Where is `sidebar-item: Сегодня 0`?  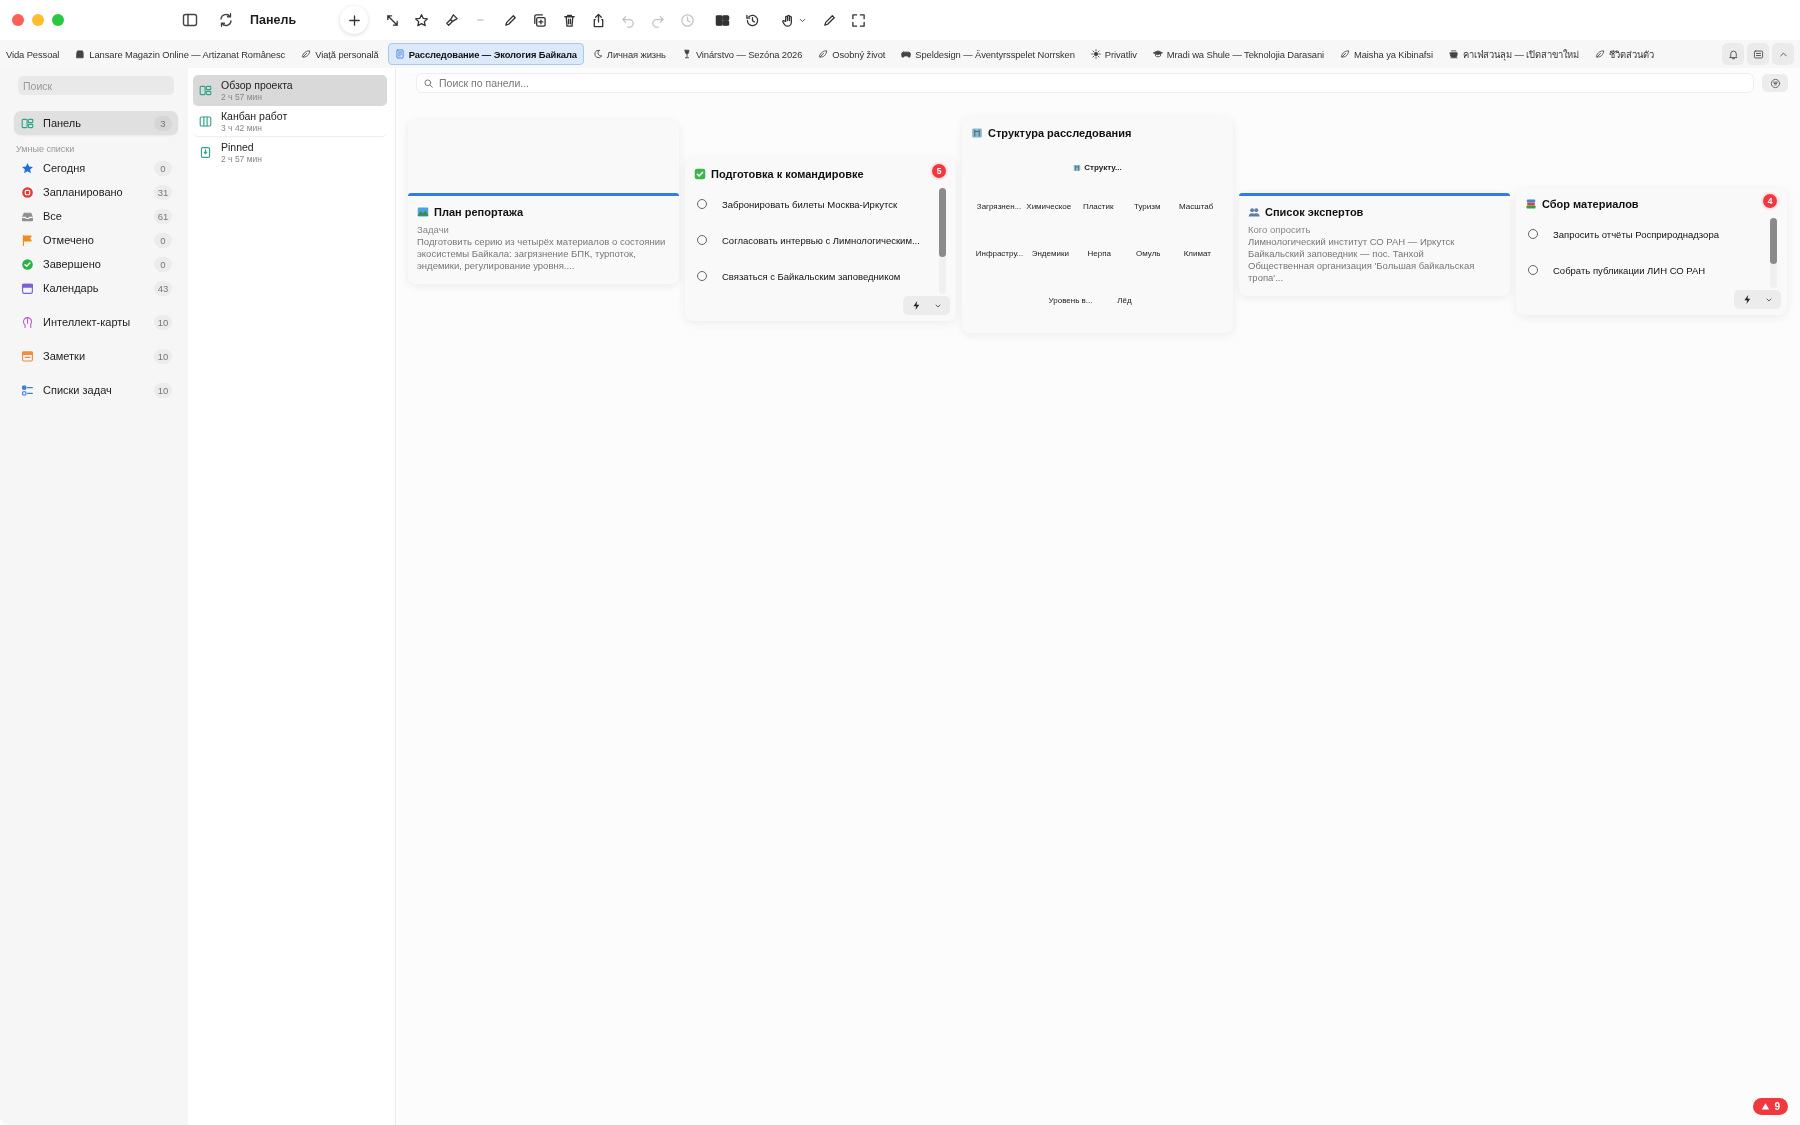
sidebar-item: Сегодня 0 is located at coordinates (96, 168).